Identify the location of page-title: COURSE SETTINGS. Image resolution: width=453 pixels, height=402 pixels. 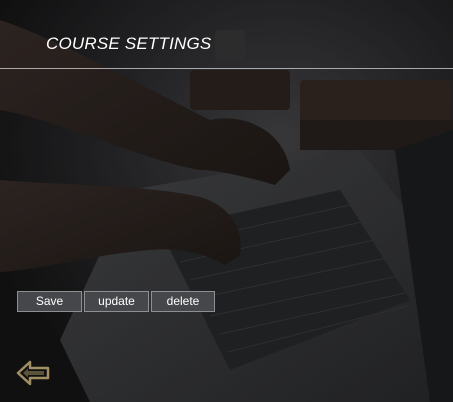
(129, 43).